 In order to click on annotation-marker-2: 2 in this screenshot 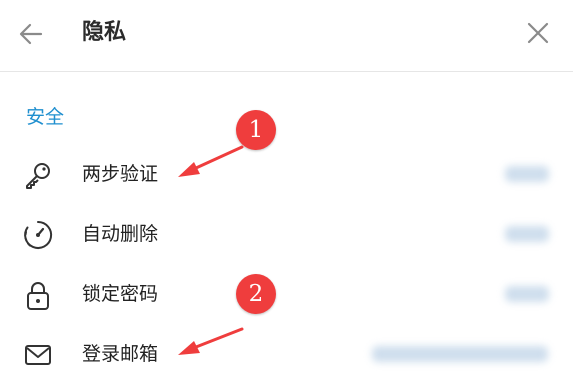, I will do `click(256, 294)`.